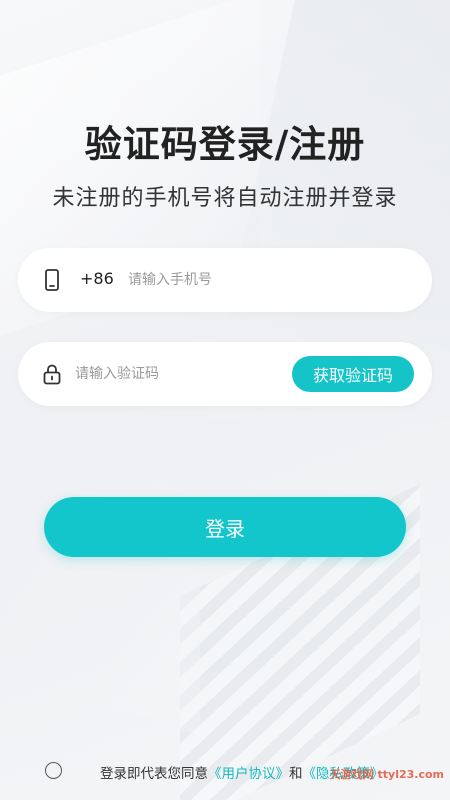 This screenshot has height=800, width=450. I want to click on get-code-button: 获取验证码, so click(353, 374).